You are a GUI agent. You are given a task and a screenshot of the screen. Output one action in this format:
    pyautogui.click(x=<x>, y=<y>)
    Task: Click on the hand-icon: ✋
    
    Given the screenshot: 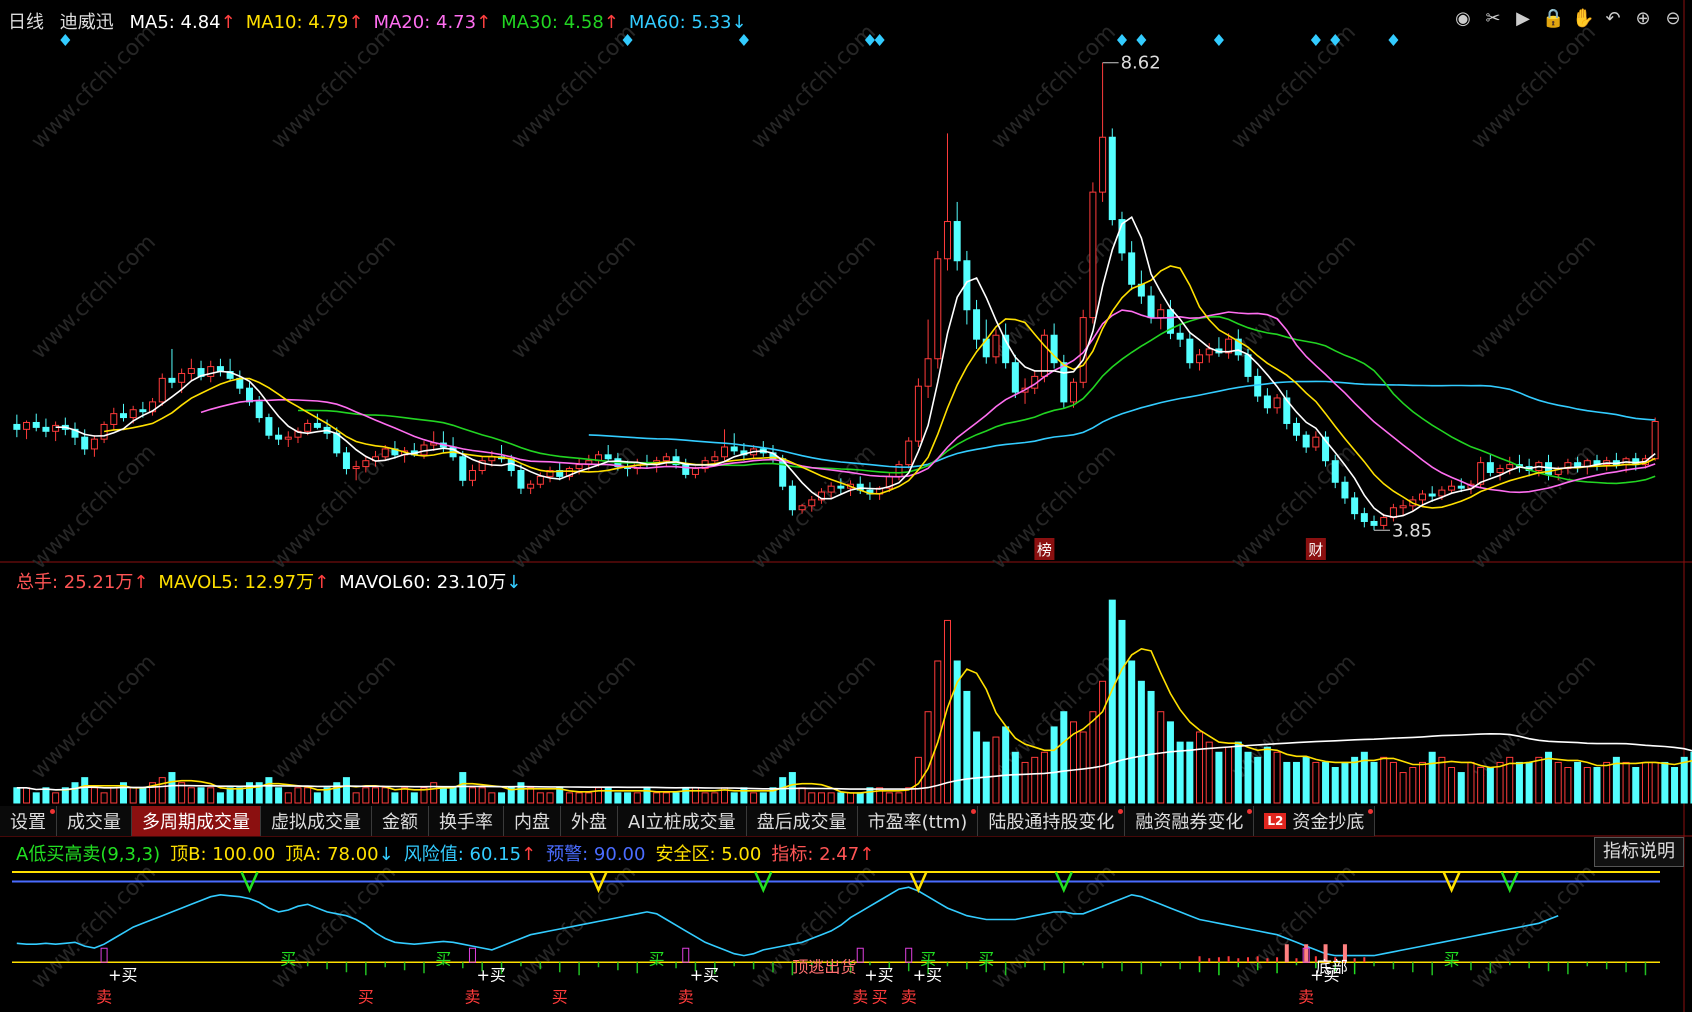 What is the action you would take?
    pyautogui.click(x=1583, y=19)
    